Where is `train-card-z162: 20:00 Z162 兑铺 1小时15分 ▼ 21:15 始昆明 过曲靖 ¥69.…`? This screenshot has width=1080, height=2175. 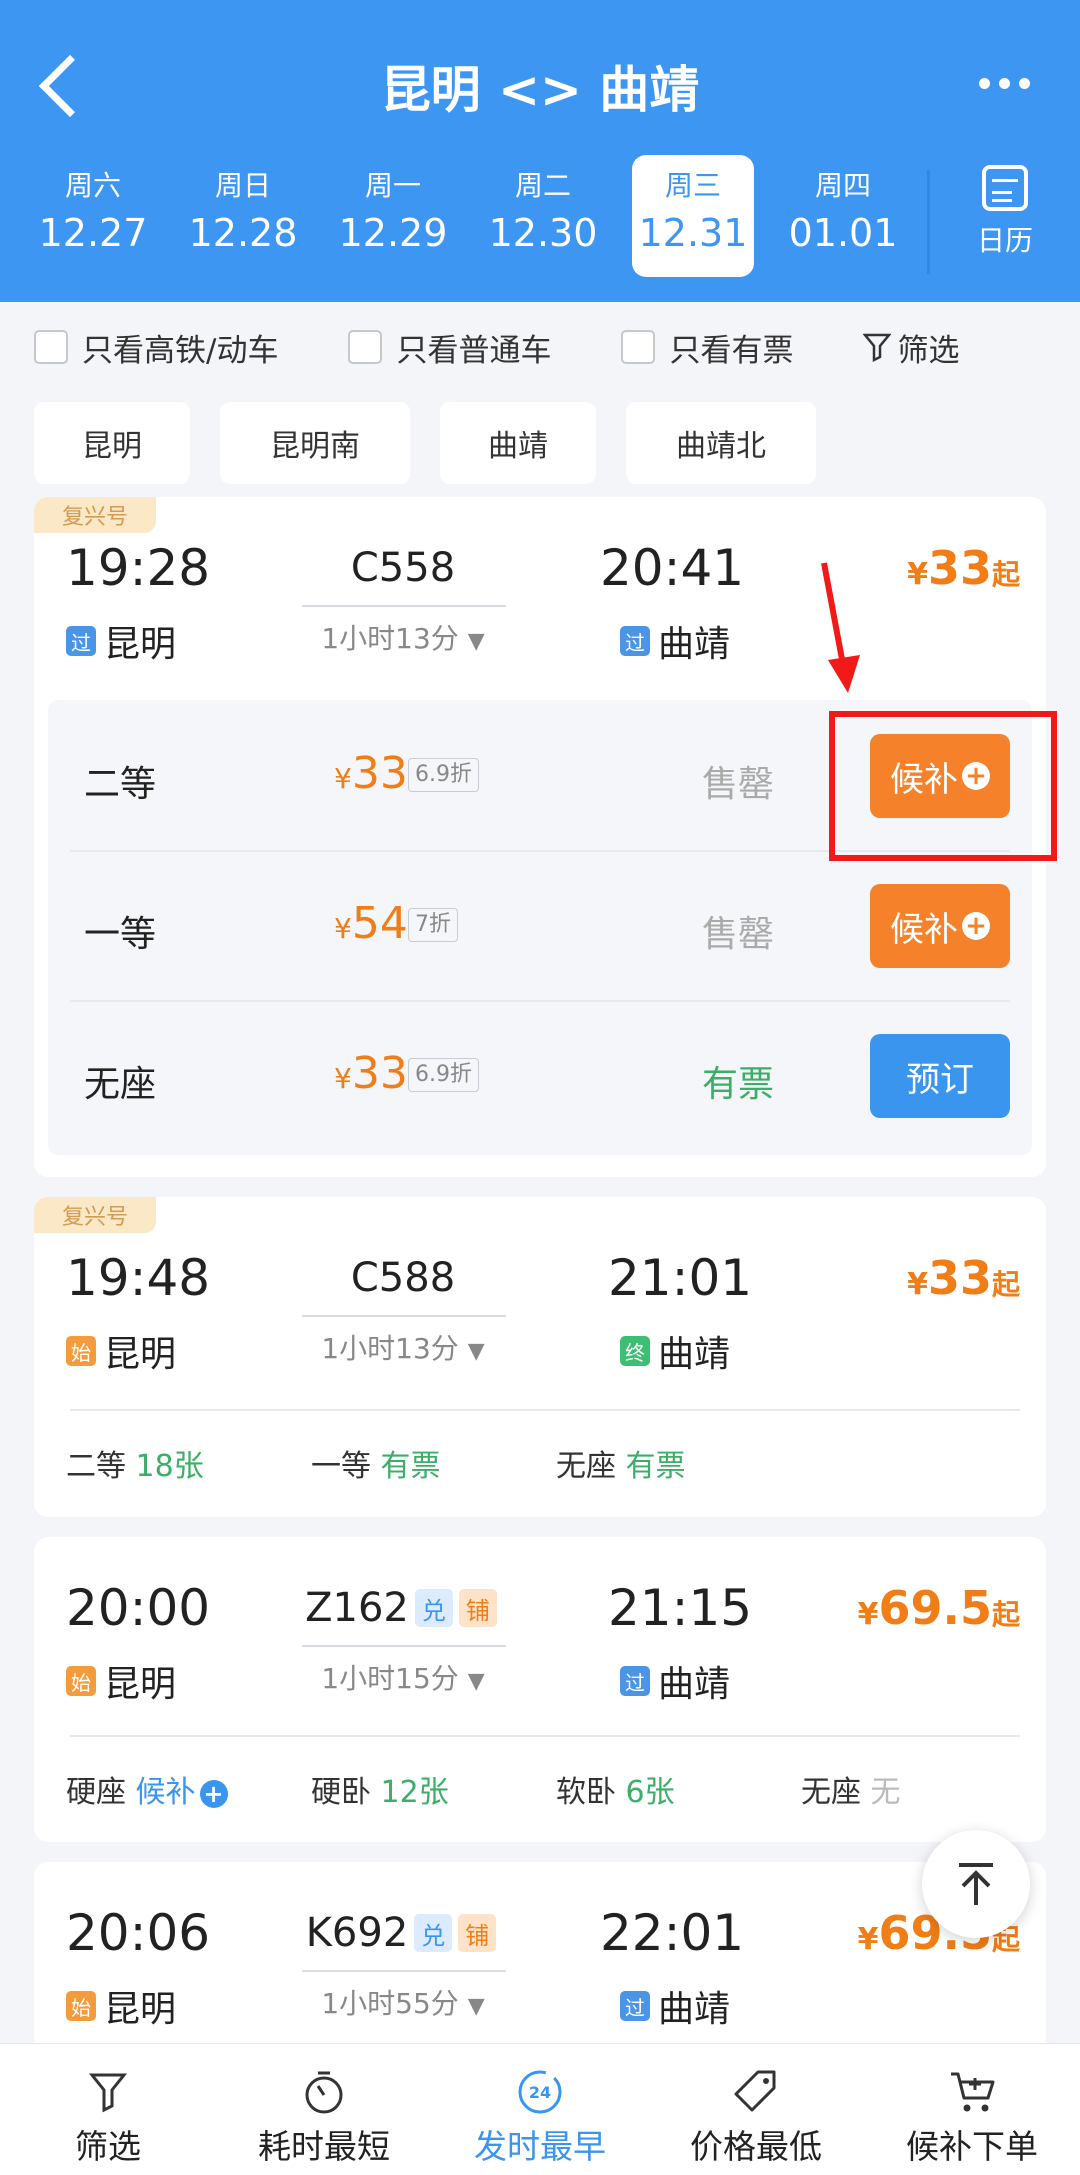 train-card-z162: 20:00 Z162 兑铺 1小时15分 ▼ 21:15 始昆明 过曲靖 ¥69.… is located at coordinates (540, 1689).